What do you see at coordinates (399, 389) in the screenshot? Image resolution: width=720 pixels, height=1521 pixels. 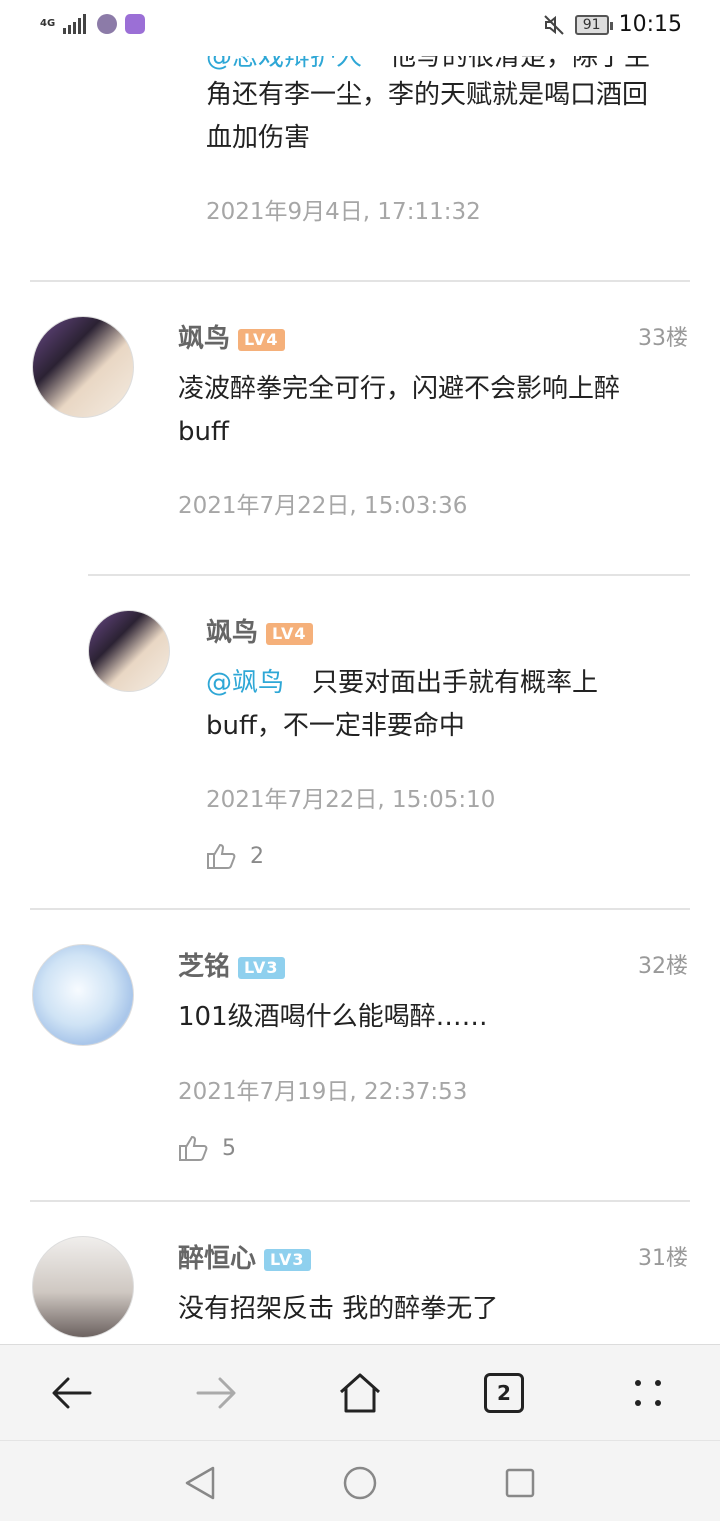 I see `comment-text: 凌波醉拳完全可行，闪避不会影响上醉` at bounding box center [399, 389].